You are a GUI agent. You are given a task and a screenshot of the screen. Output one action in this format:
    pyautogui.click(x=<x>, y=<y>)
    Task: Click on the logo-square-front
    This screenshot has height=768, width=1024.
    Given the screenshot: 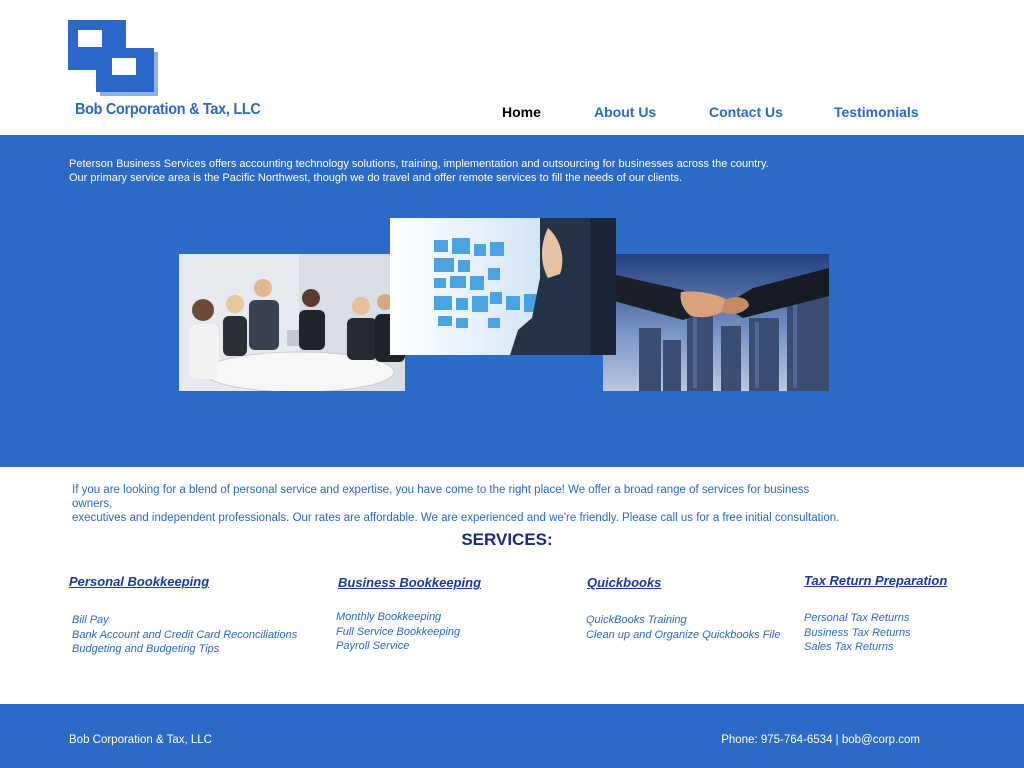 What is the action you would take?
    pyautogui.click(x=125, y=70)
    